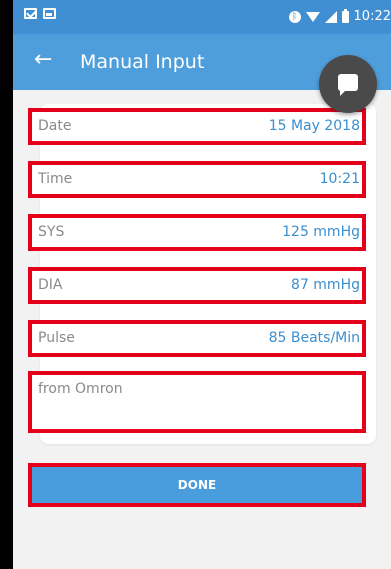  Describe the element at coordinates (339, 16) in the screenshot. I see `system-status: ᛒ 10:22` at that location.